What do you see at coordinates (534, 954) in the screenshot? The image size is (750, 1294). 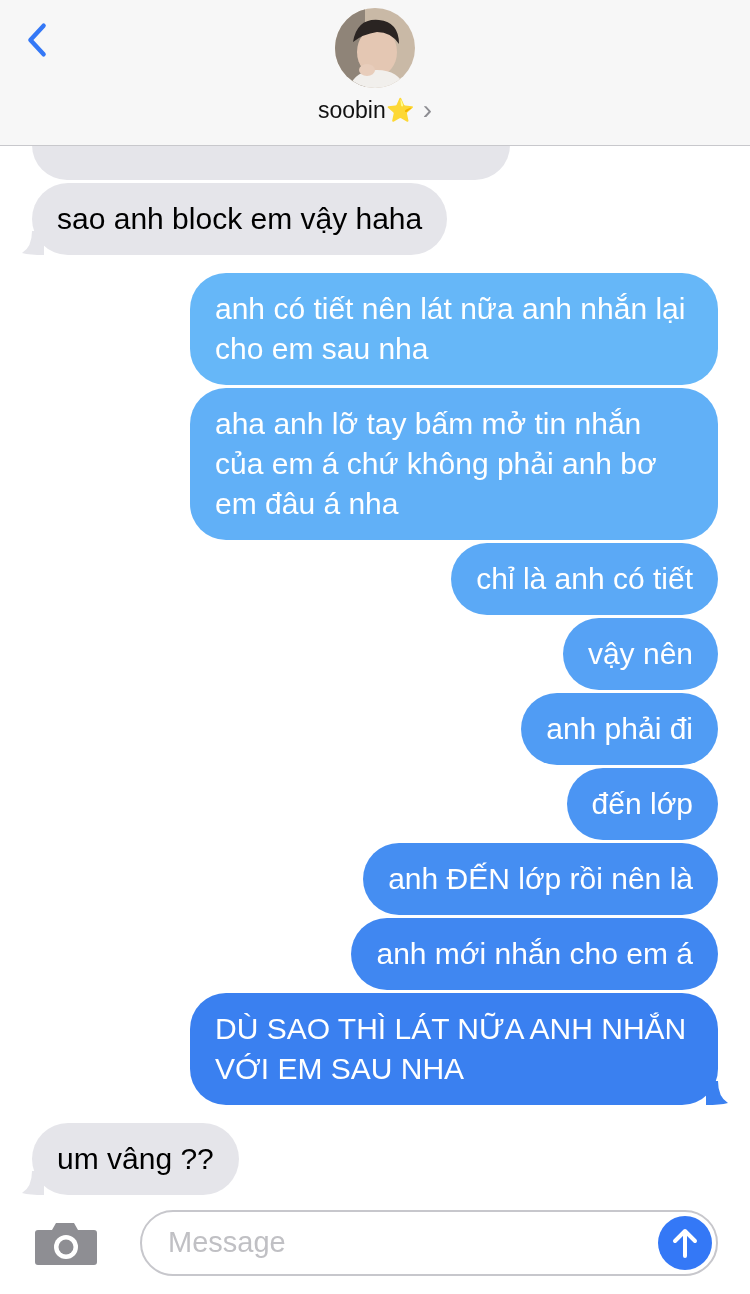 I see `message-bubble: anh mới nhắn cho em á` at bounding box center [534, 954].